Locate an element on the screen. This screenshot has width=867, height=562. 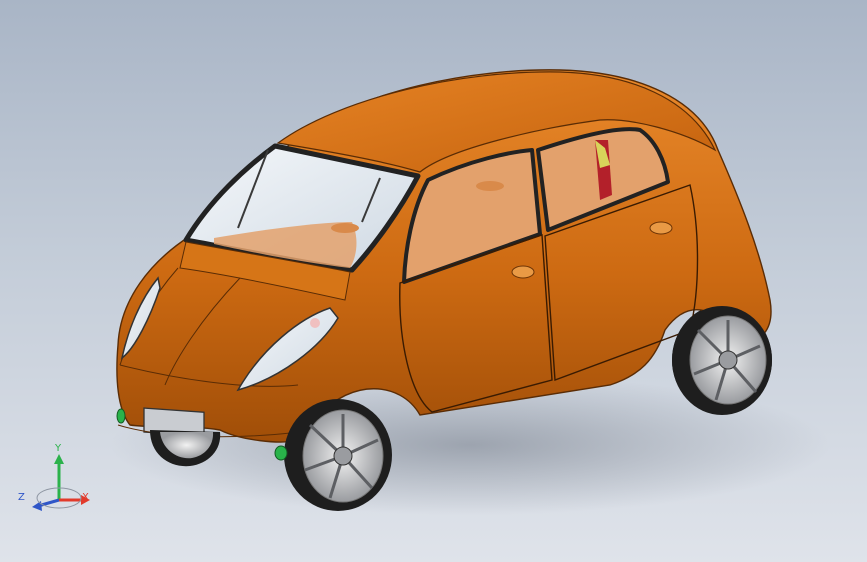
rear-left-wheel is located at coordinates (722, 360).